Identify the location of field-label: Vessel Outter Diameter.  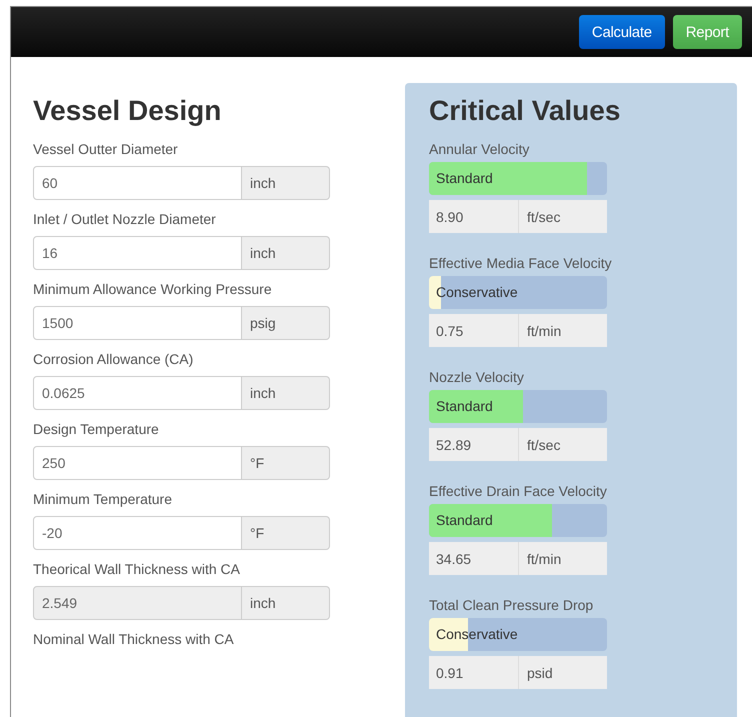
(106, 149).